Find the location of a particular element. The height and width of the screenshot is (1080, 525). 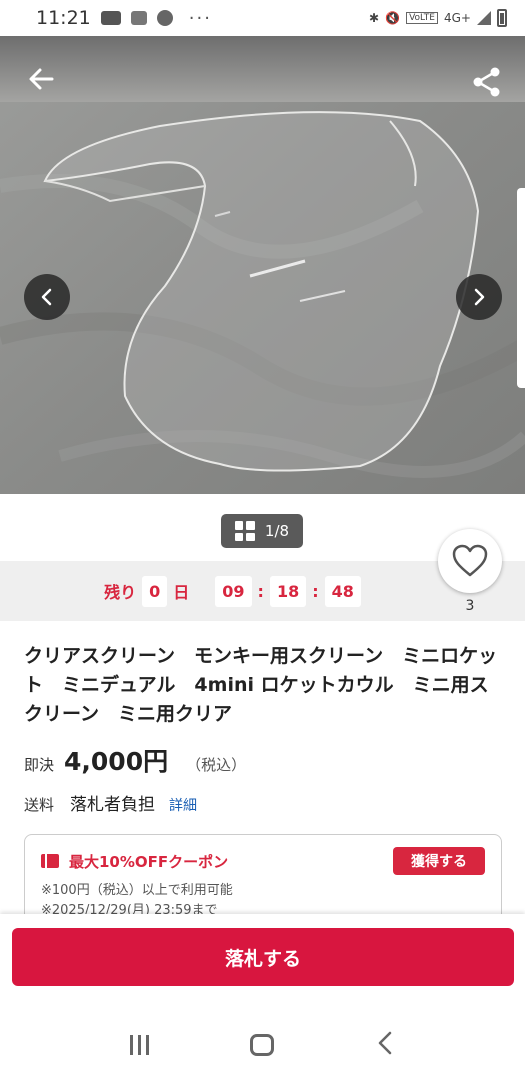

price-row: 即決 4,000円 （税込） is located at coordinates (135, 760).